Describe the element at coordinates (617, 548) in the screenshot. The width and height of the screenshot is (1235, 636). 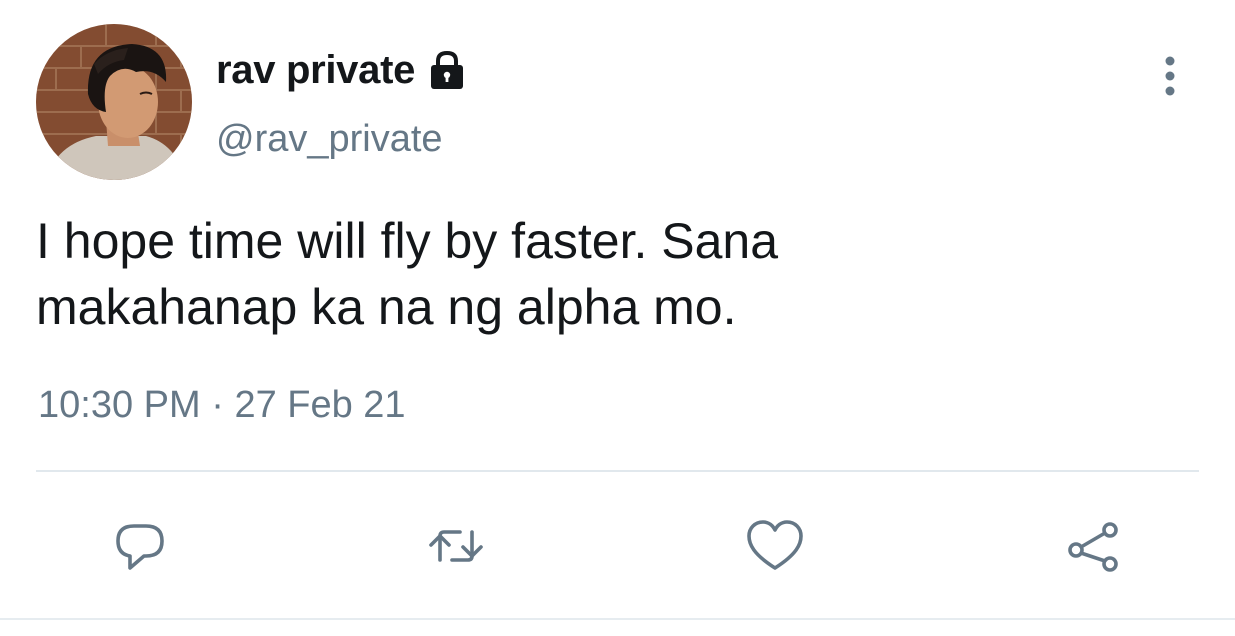
I see `action-bar` at that location.